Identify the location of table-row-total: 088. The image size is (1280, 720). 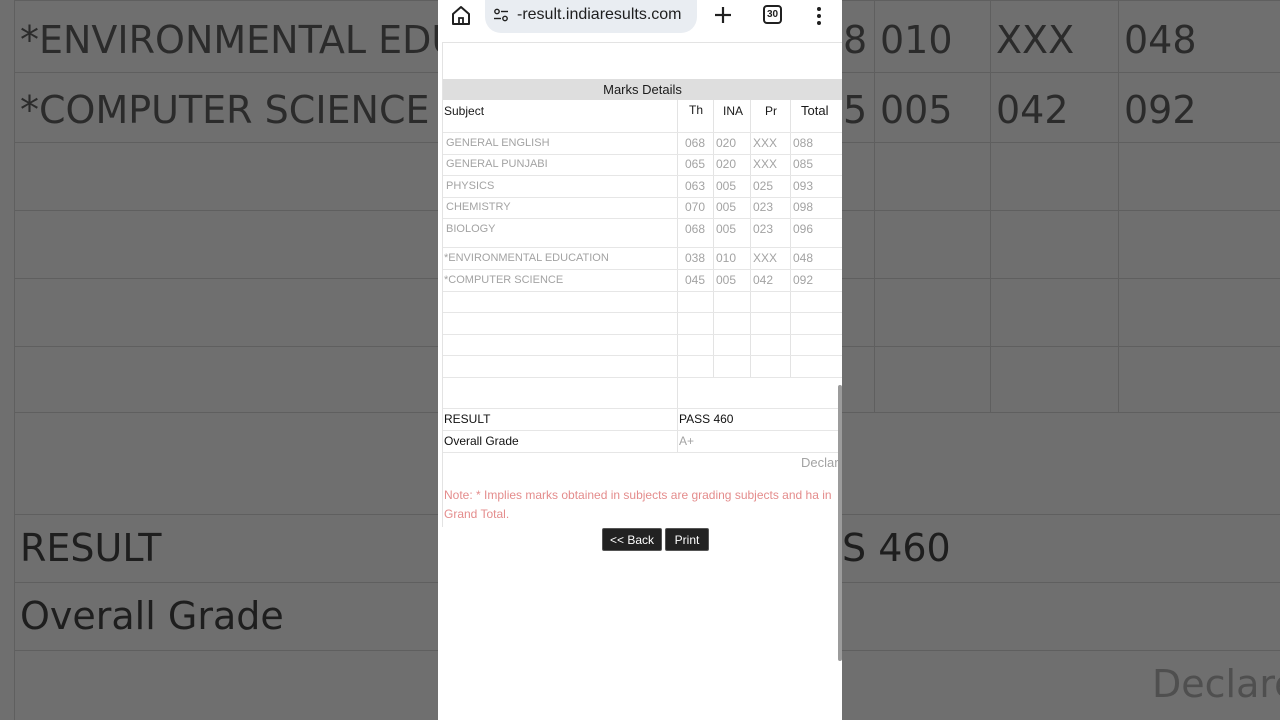
(803, 143).